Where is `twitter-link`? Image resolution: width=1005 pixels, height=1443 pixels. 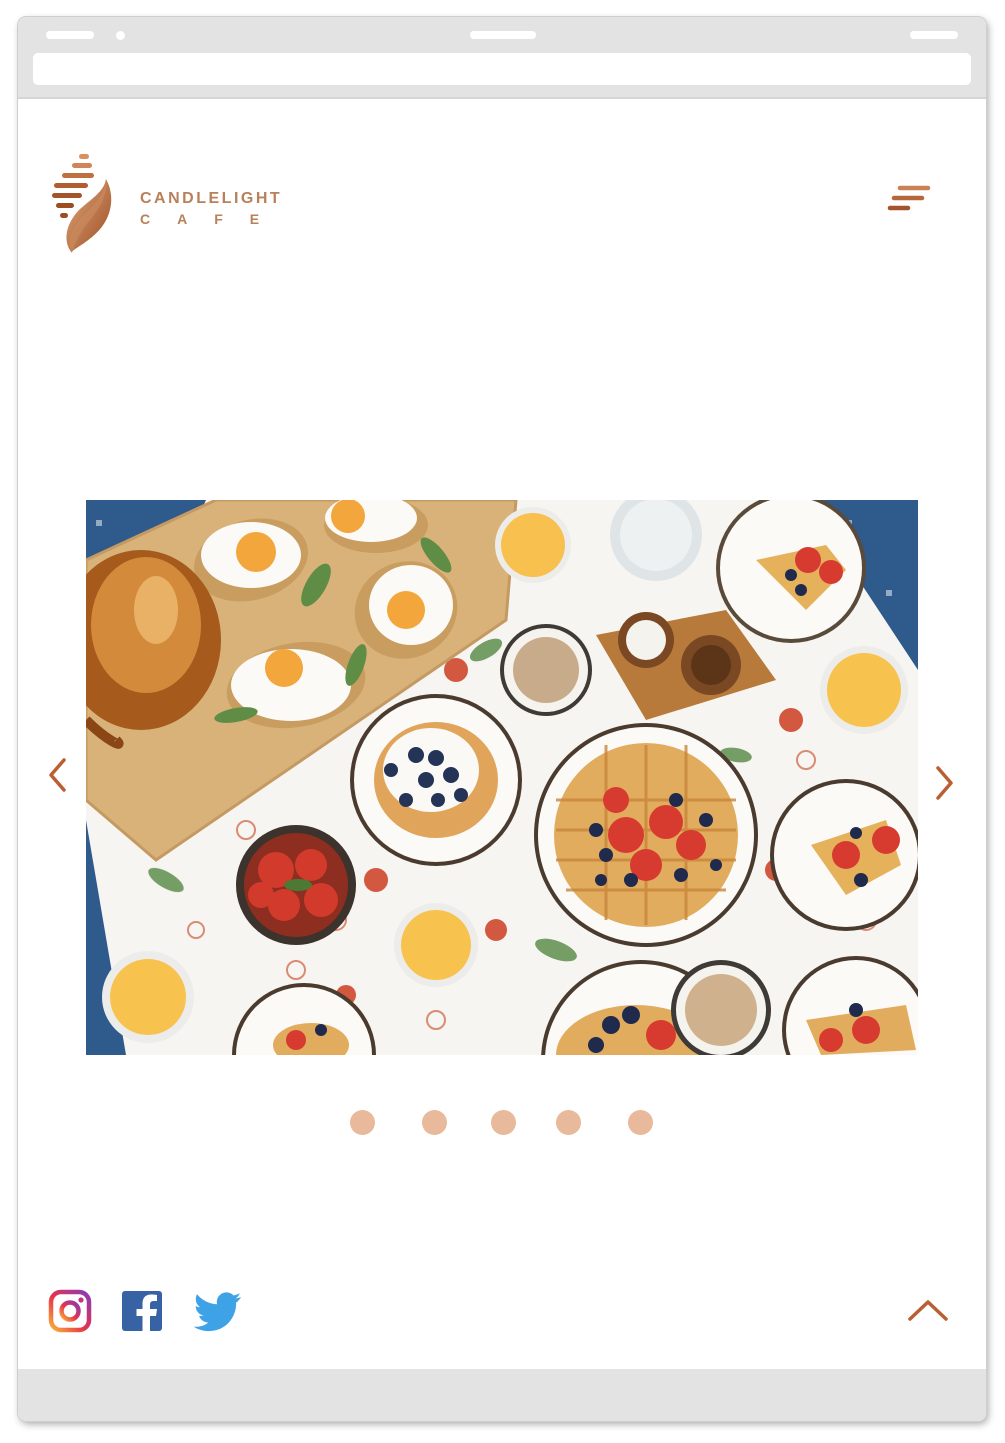 twitter-link is located at coordinates (217, 1311).